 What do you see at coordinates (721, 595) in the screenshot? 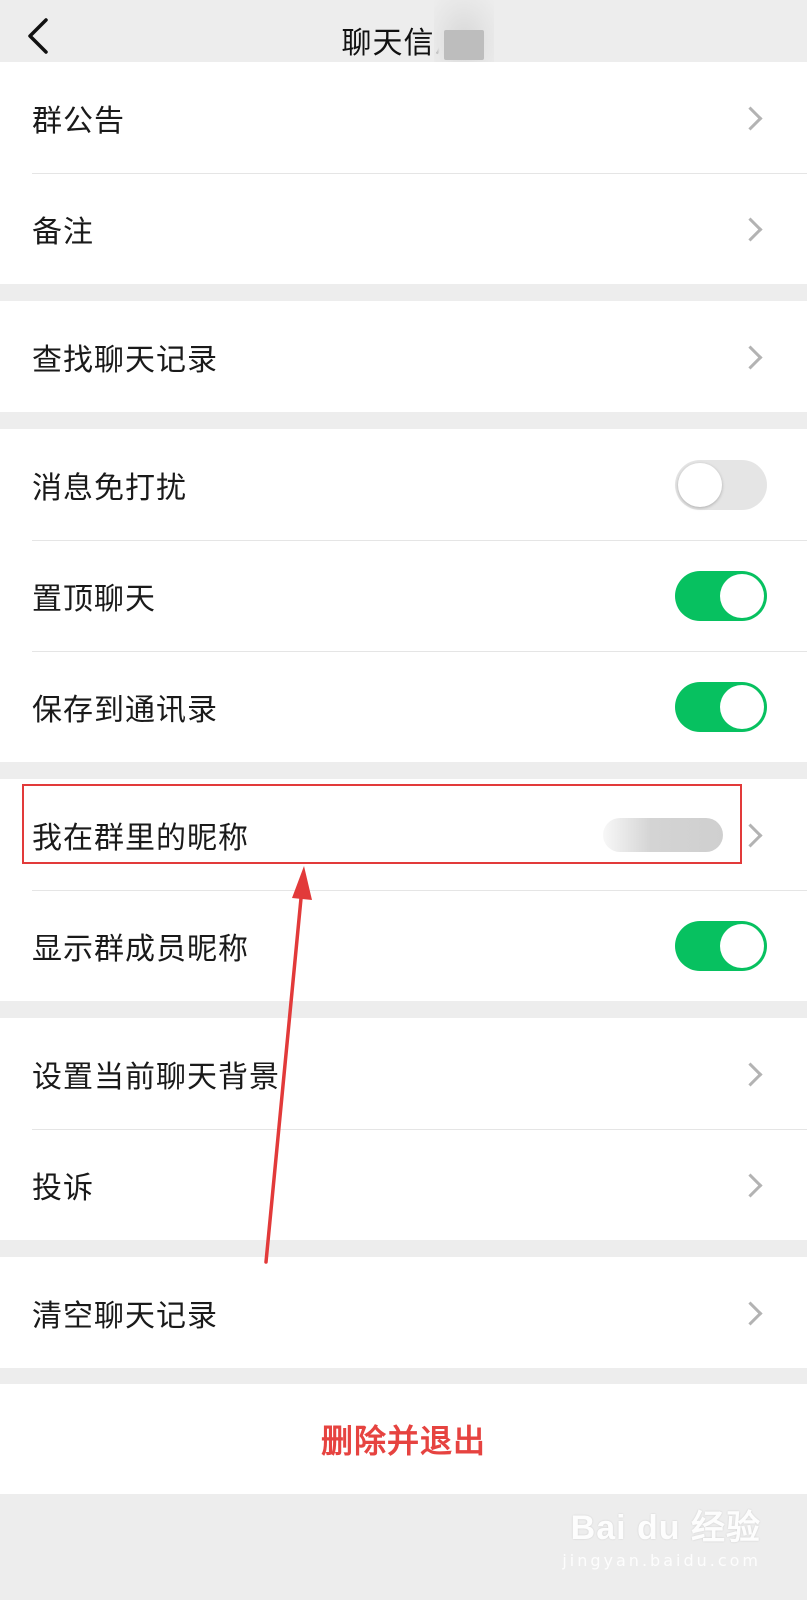
I see `sticky-toggle` at bounding box center [721, 595].